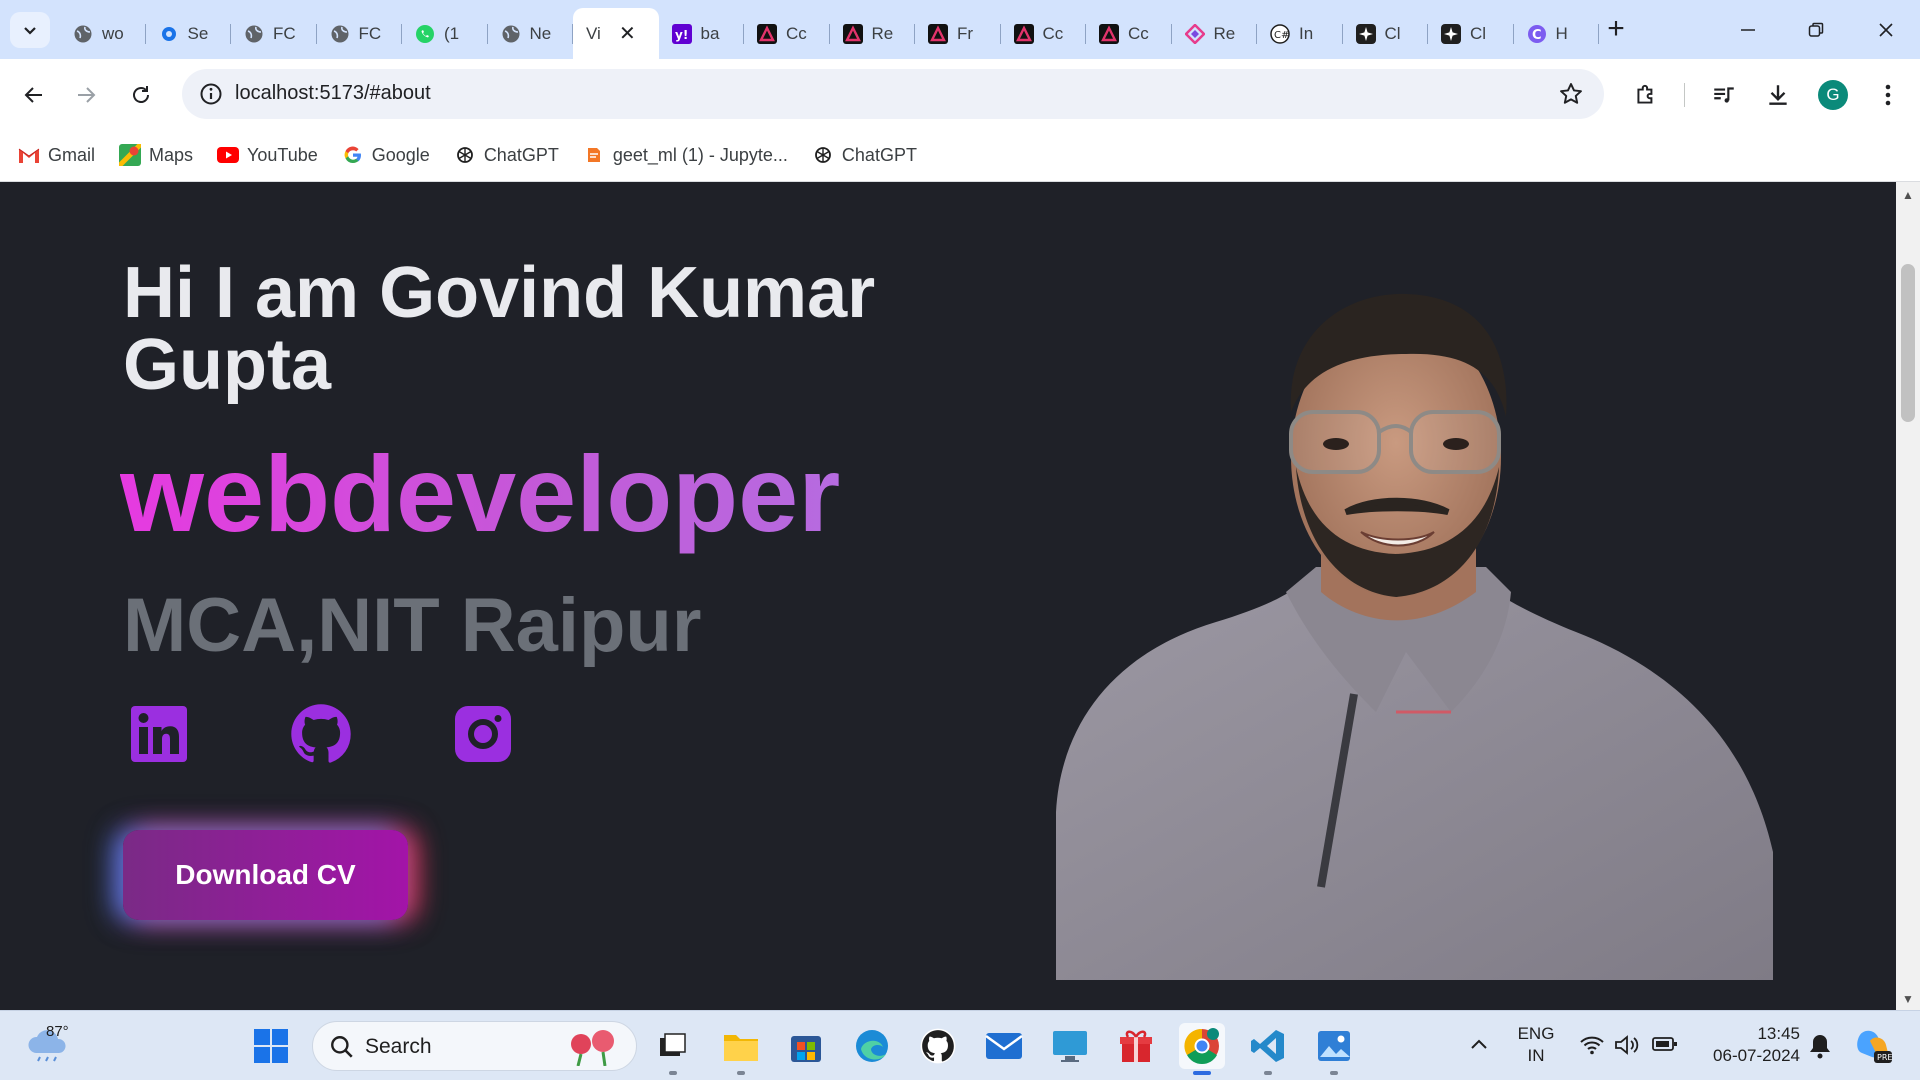 This screenshot has height=1080, width=1920. I want to click on photos-button, so click(1334, 1049).